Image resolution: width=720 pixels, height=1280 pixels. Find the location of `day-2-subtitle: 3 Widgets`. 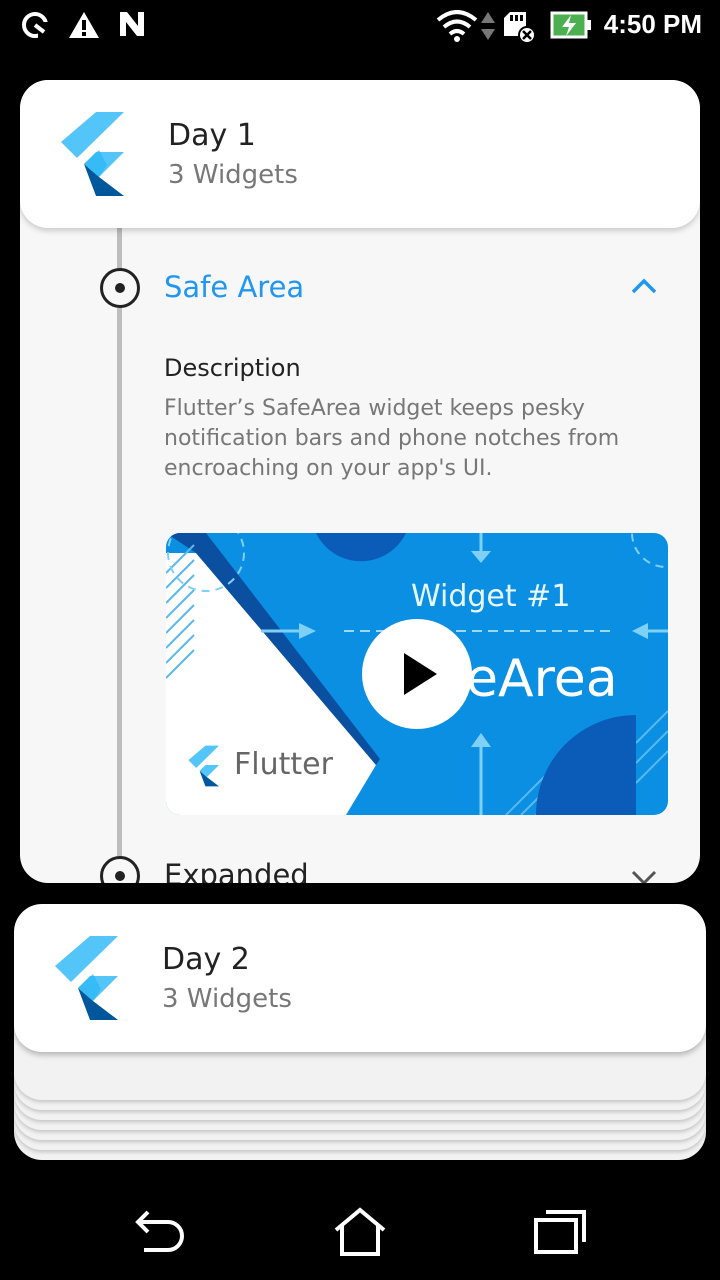

day-2-subtitle: 3 Widgets is located at coordinates (227, 999).